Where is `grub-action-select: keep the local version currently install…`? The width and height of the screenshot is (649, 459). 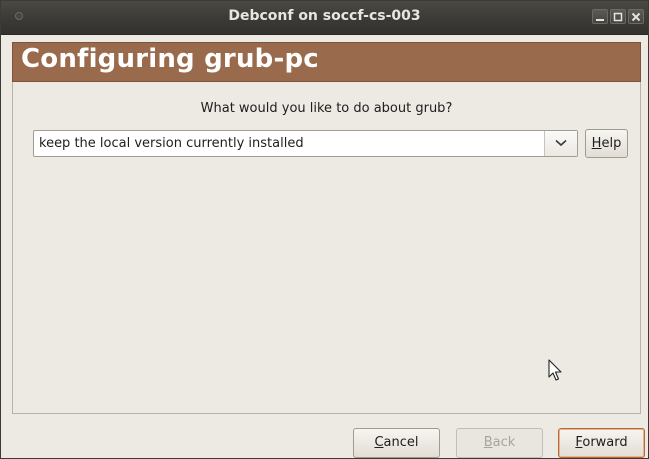 grub-action-select: keep the local version currently install… is located at coordinates (305, 143).